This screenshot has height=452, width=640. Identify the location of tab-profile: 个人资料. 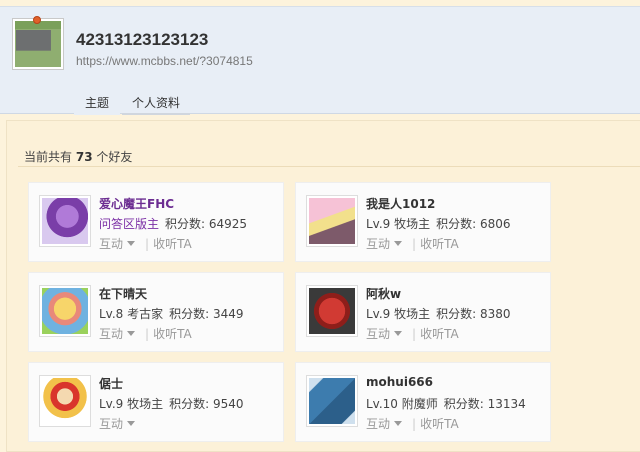
(156, 103).